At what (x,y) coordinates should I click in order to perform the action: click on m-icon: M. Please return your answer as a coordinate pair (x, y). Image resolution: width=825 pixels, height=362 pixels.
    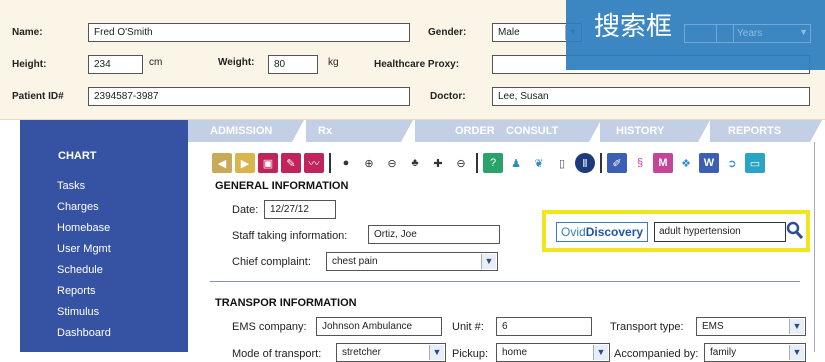
    Looking at the image, I should click on (663, 163).